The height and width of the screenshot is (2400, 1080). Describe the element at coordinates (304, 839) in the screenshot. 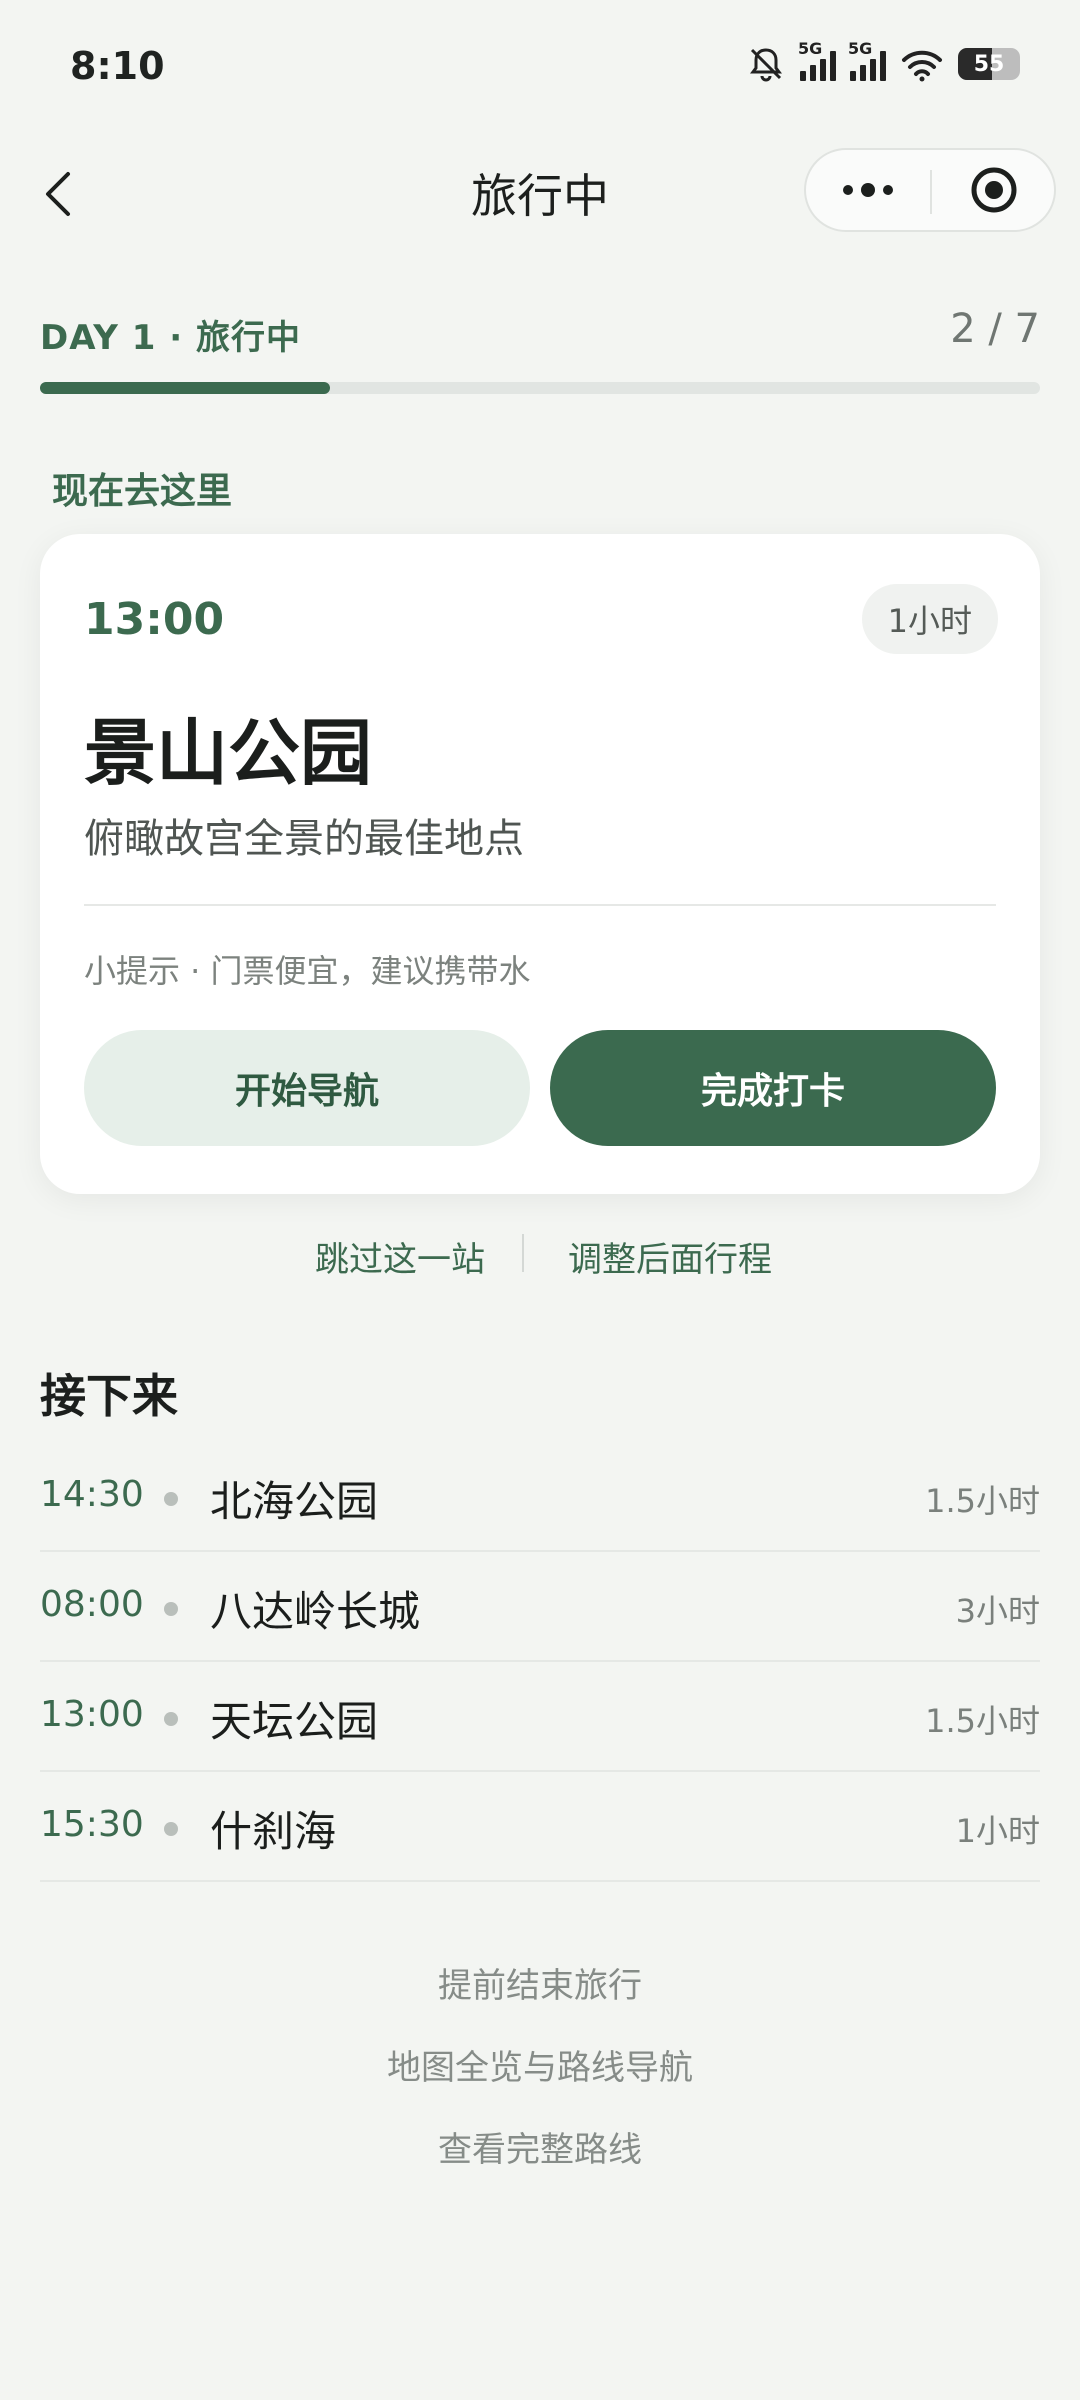

I see `stop-description: 俯瞰故宫全景的最佳地点` at that location.